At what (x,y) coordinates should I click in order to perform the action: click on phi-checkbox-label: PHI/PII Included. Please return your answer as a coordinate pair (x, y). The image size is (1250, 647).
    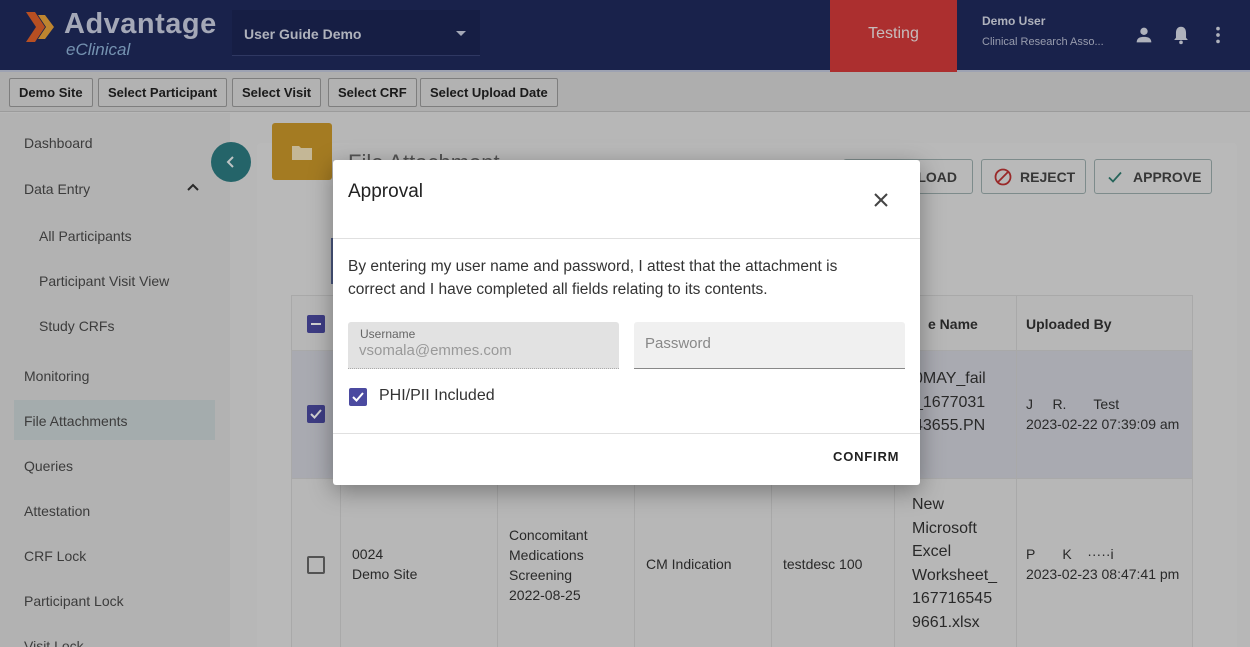
    Looking at the image, I should click on (437, 396).